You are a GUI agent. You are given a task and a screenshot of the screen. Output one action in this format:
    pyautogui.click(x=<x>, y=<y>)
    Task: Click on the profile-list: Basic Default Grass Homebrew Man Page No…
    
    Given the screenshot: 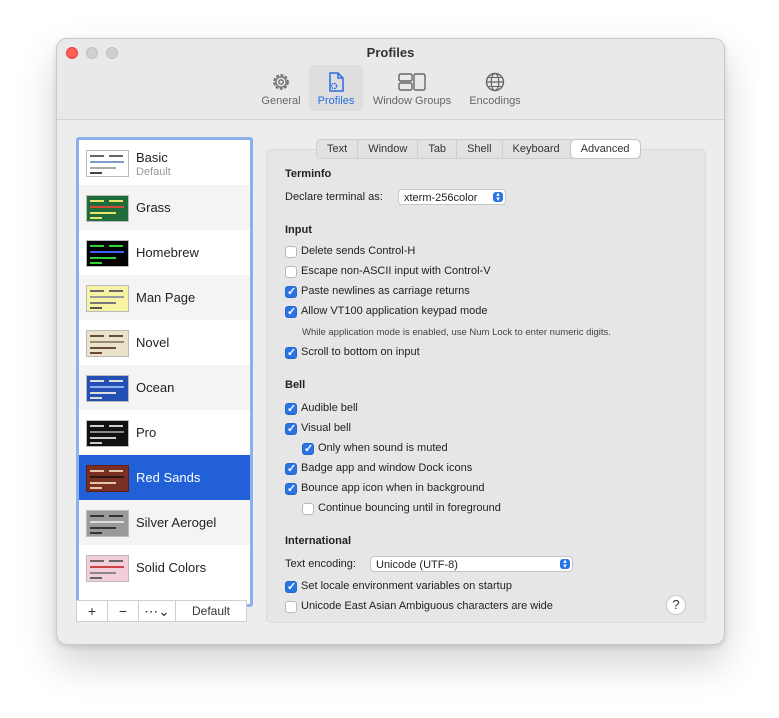 What is the action you would take?
    pyautogui.click(x=164, y=372)
    